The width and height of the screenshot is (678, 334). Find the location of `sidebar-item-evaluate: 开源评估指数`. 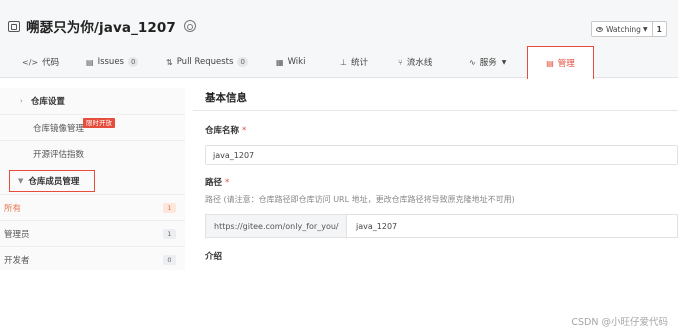

sidebar-item-evaluate: 开源评估指数 is located at coordinates (92, 153).